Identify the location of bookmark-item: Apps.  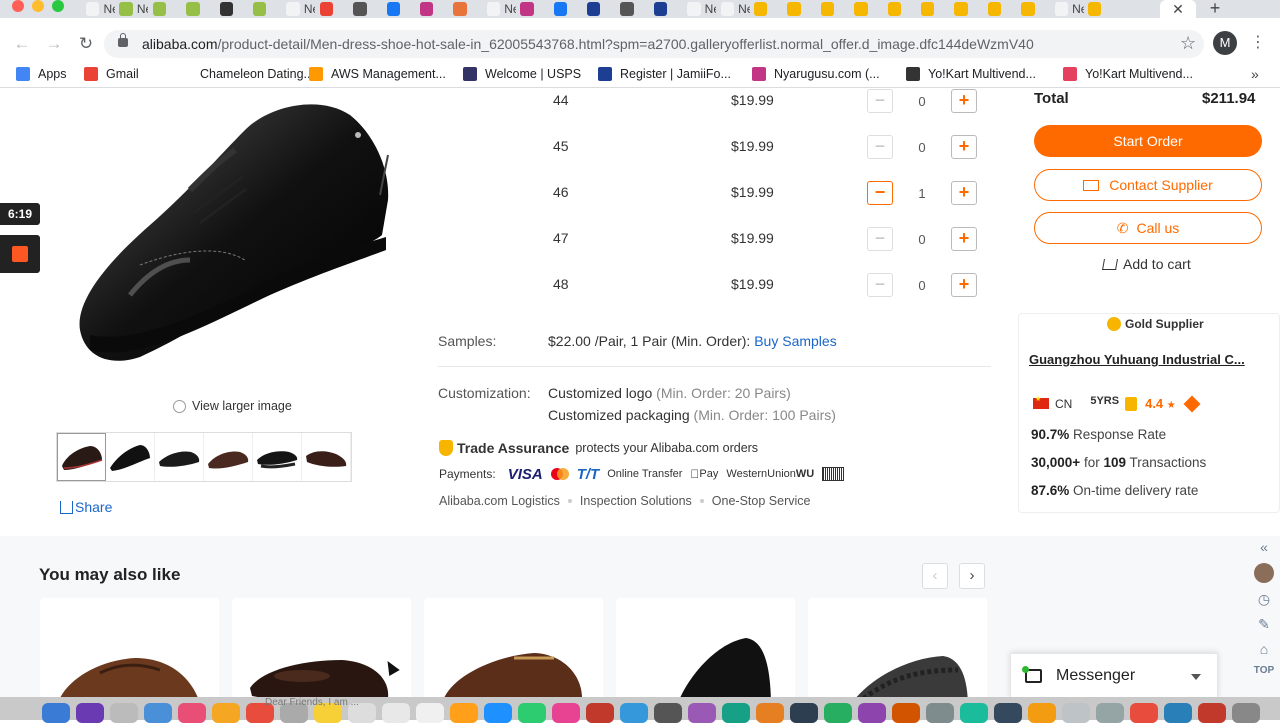
(41, 74).